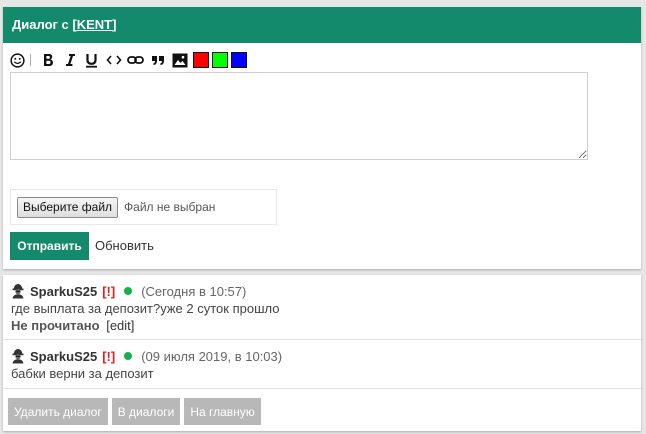 The height and width of the screenshot is (434, 646). I want to click on refresh-link: Обновить, so click(124, 246).